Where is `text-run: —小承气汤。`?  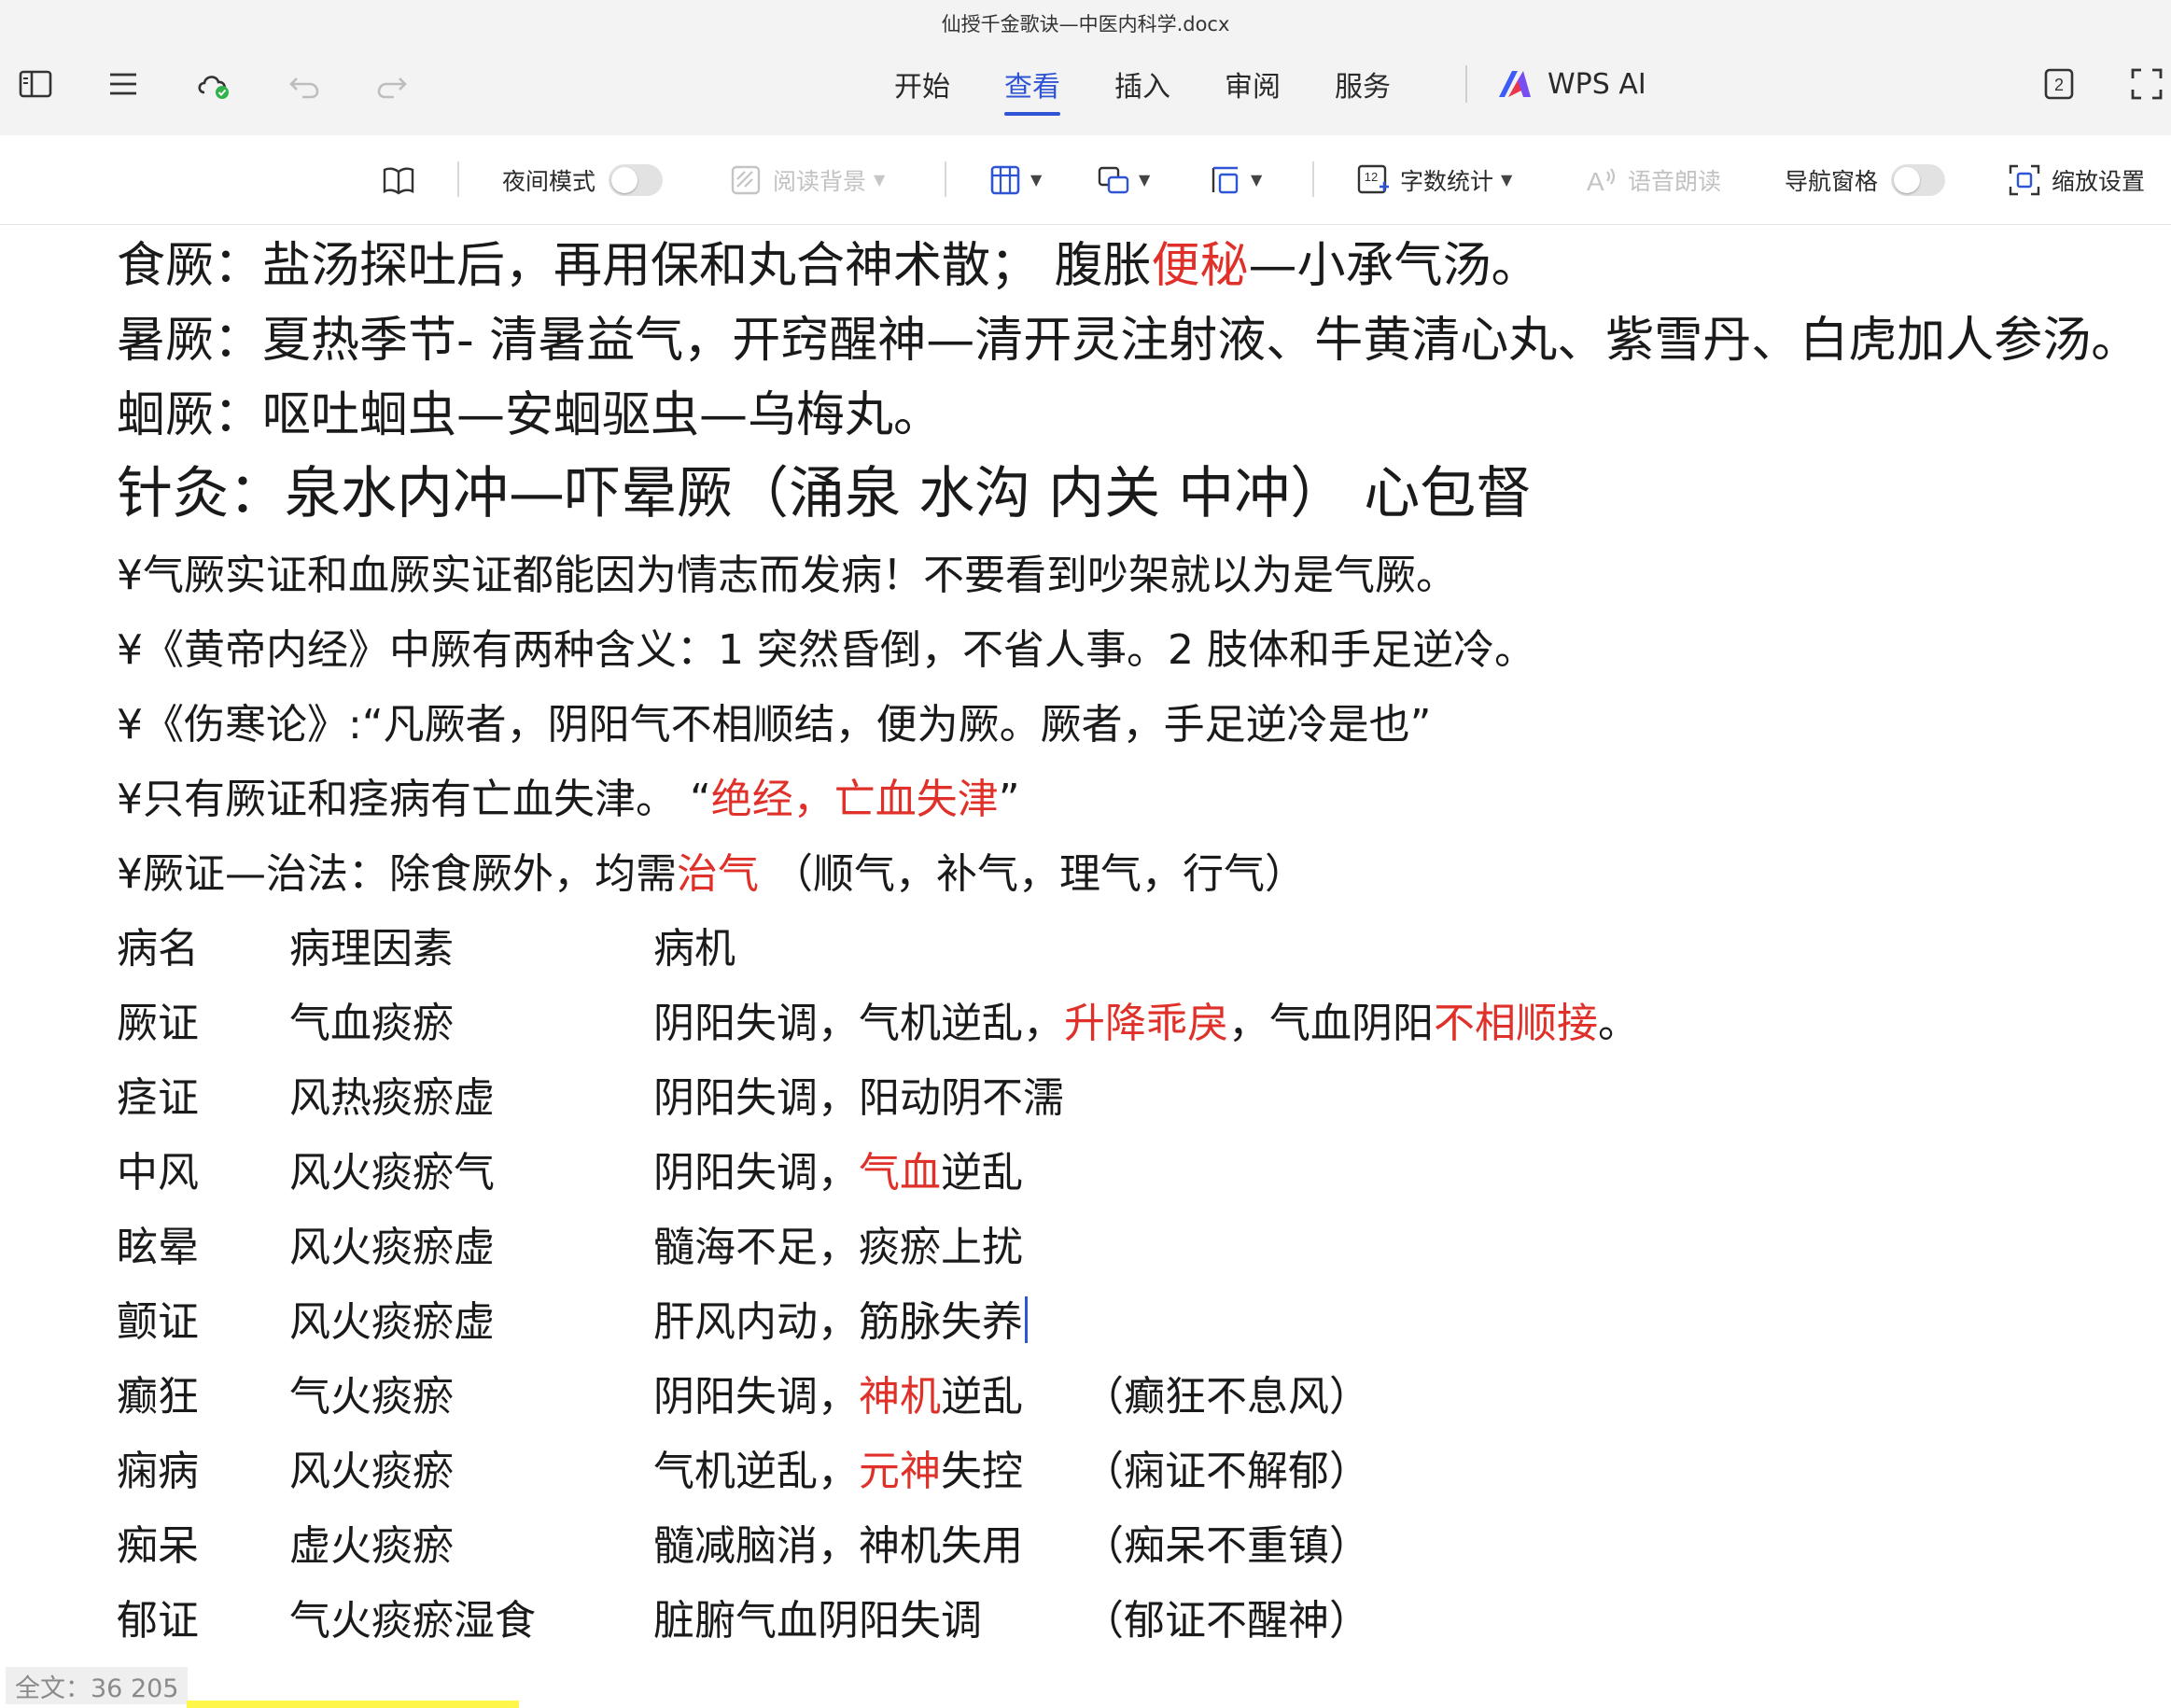
text-run: —小承气汤。 is located at coordinates (1394, 266).